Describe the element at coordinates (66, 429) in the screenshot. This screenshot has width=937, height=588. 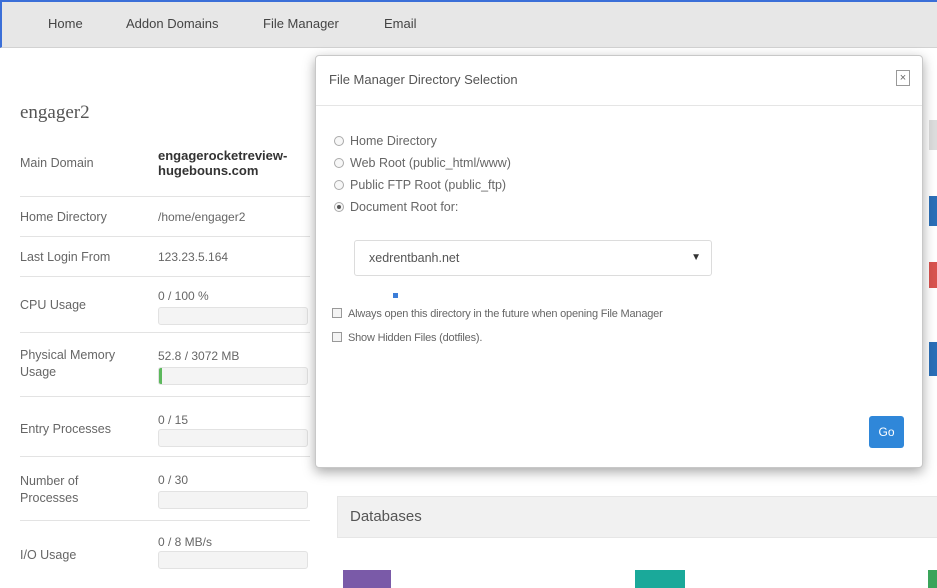
I see `stat-label: Entry Processes` at that location.